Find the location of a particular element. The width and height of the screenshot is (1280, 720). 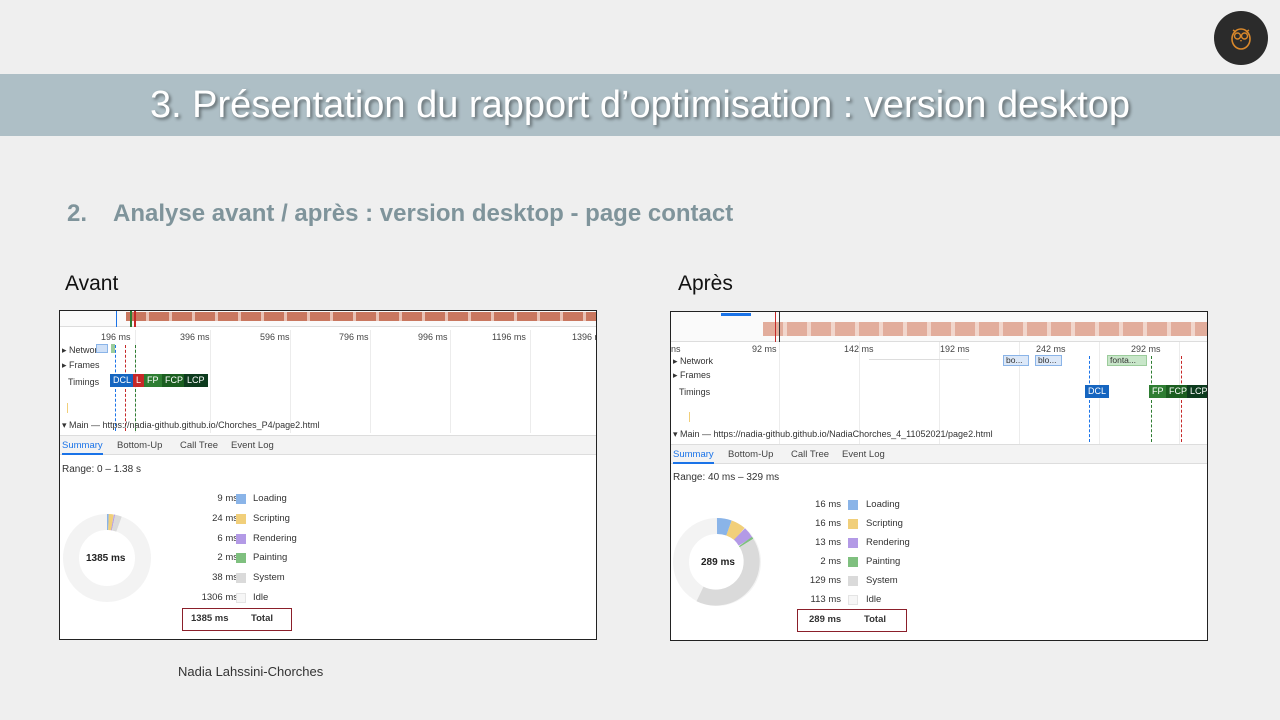

legend-row-rendering: 6 ms Rendering is located at coordinates (235, 539).